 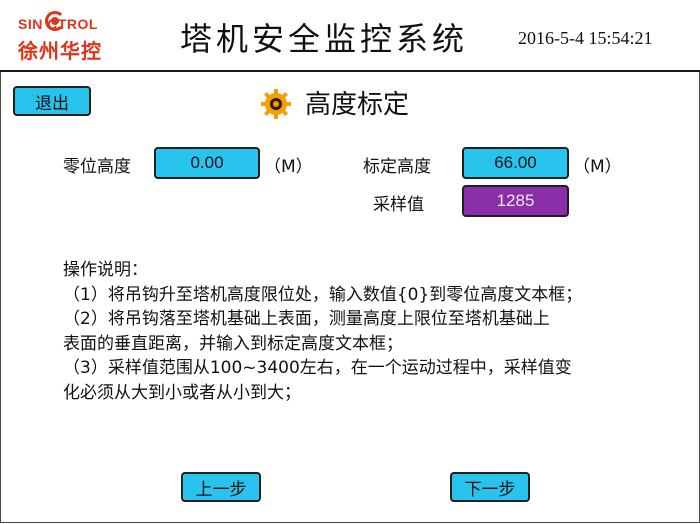 What do you see at coordinates (182, 392) in the screenshot?
I see `instructions-line: 化必须从大到小或者从小到大；` at bounding box center [182, 392].